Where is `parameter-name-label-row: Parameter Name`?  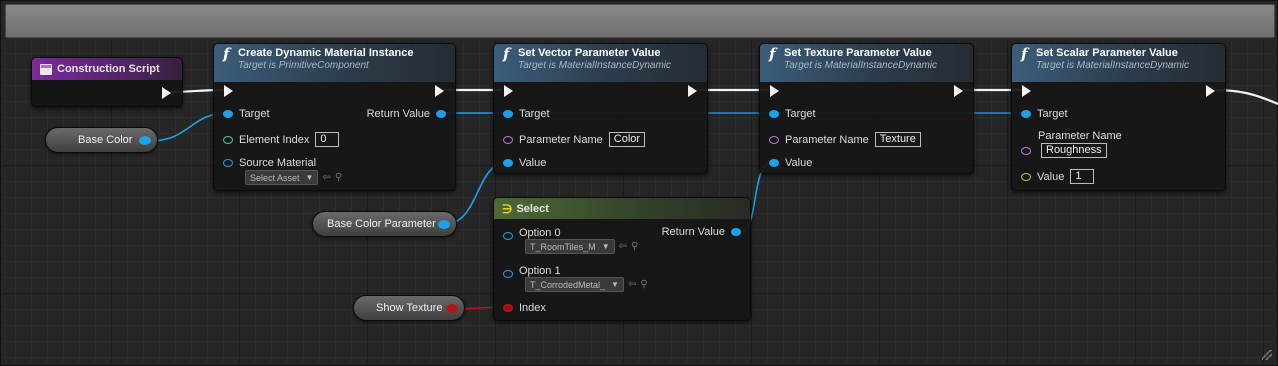 parameter-name-label-row: Parameter Name is located at coordinates (1080, 136).